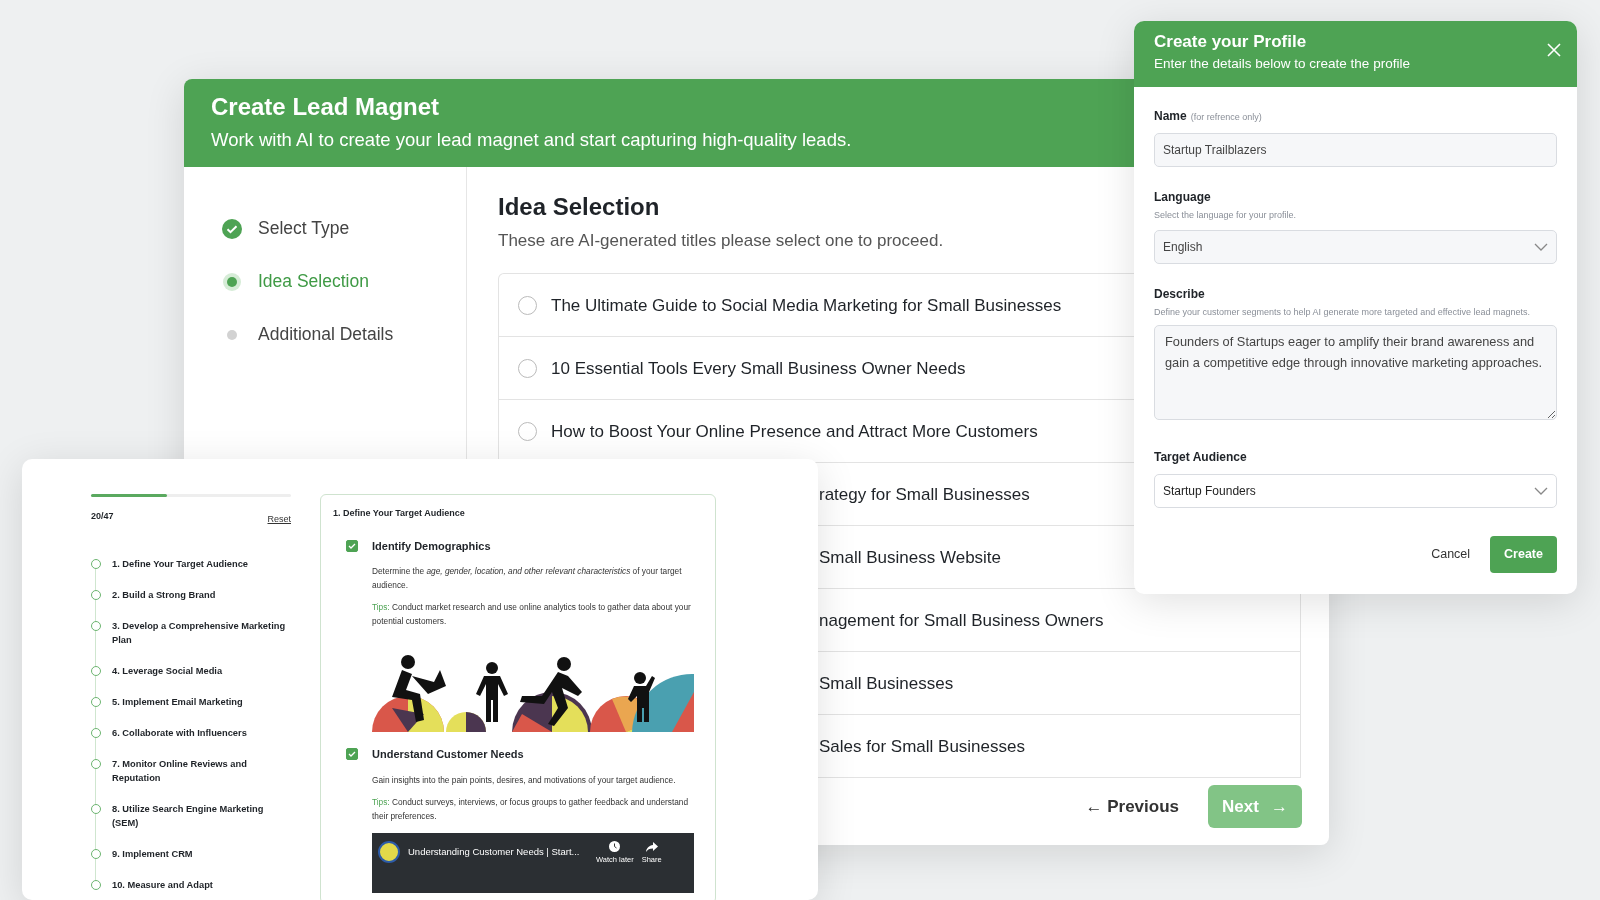 The height and width of the screenshot is (900, 1600). What do you see at coordinates (232, 281) in the screenshot?
I see `current-step-icon` at bounding box center [232, 281].